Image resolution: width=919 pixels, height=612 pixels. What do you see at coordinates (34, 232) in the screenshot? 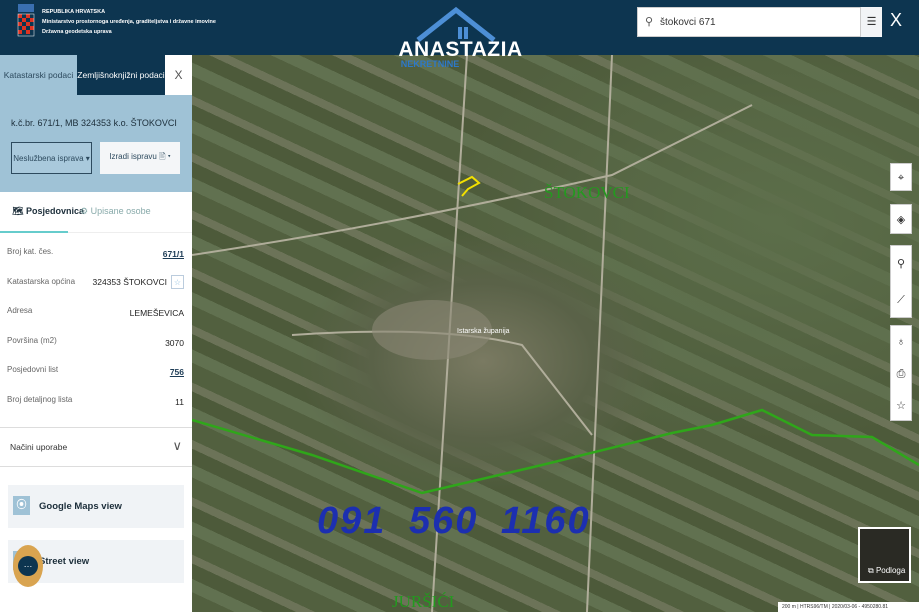
I see `active-tab-indicator` at bounding box center [34, 232].